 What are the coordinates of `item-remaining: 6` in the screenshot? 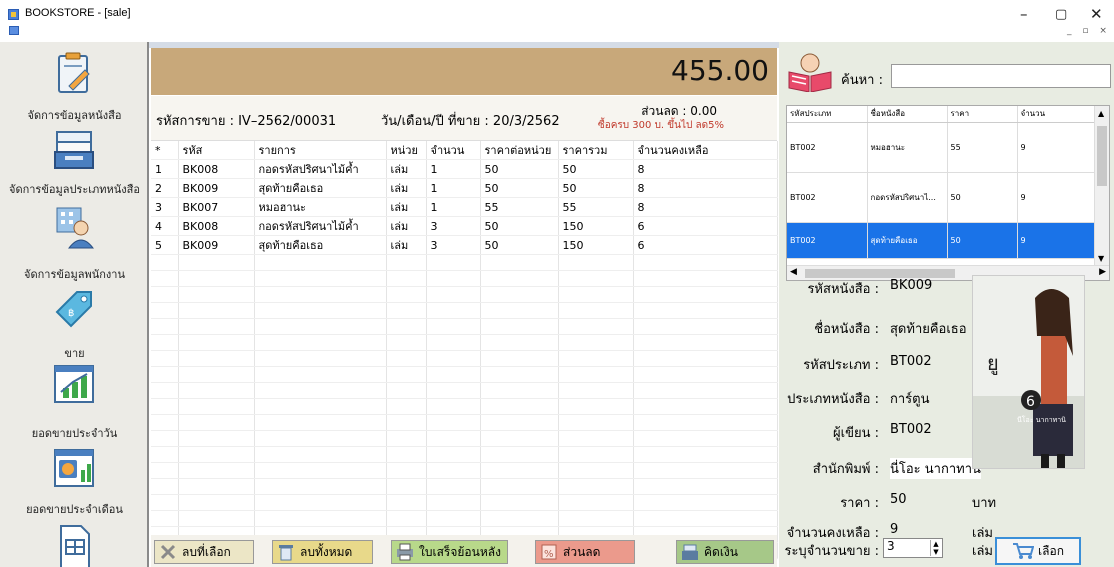 It's located at (705, 226).